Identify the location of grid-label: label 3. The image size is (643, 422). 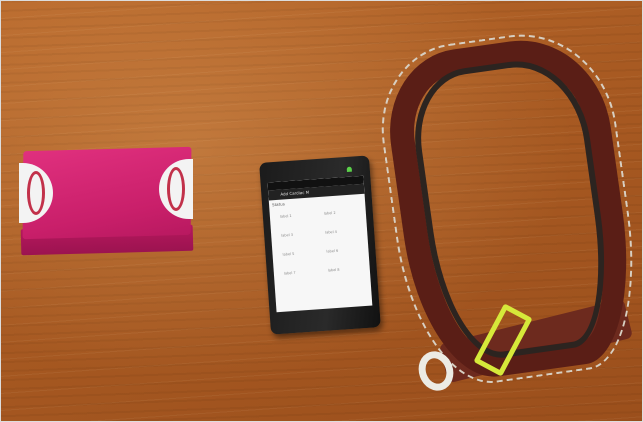
(287, 235).